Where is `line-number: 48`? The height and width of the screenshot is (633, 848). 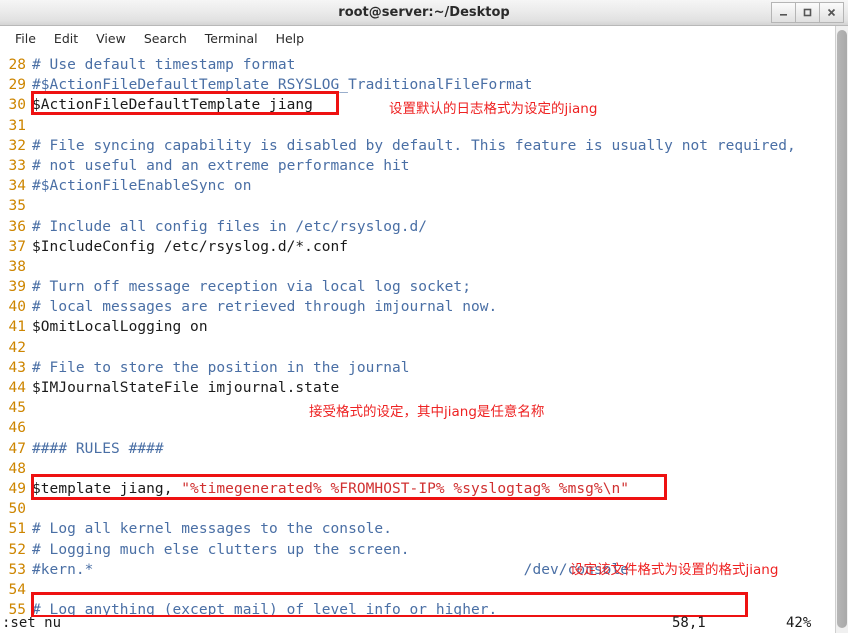
line-number: 48 is located at coordinates (17, 468).